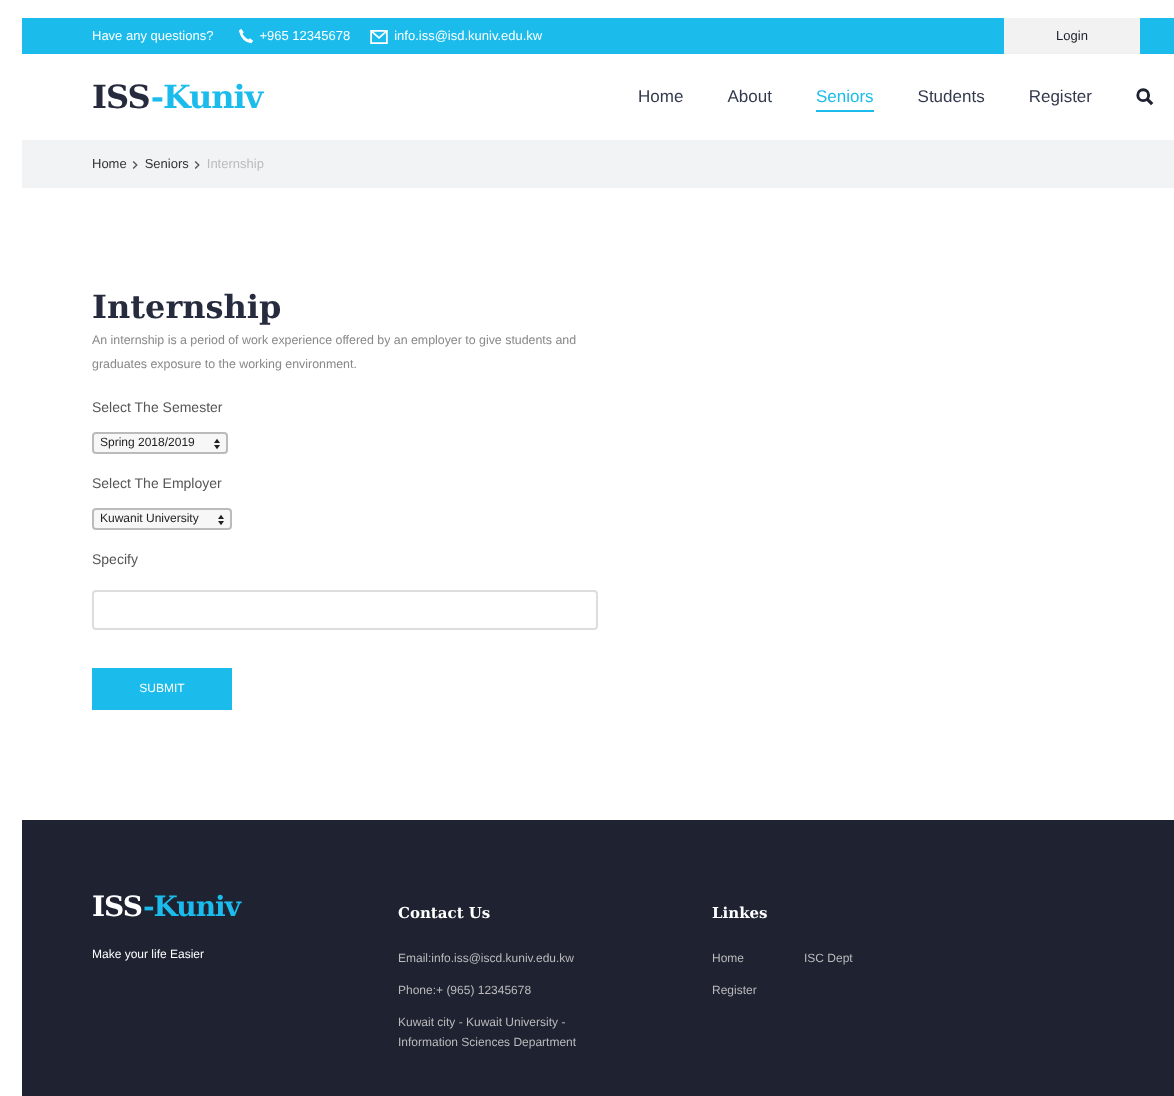 The height and width of the screenshot is (1096, 1174). I want to click on site-logo: ISS-Kuniv, so click(177, 97).